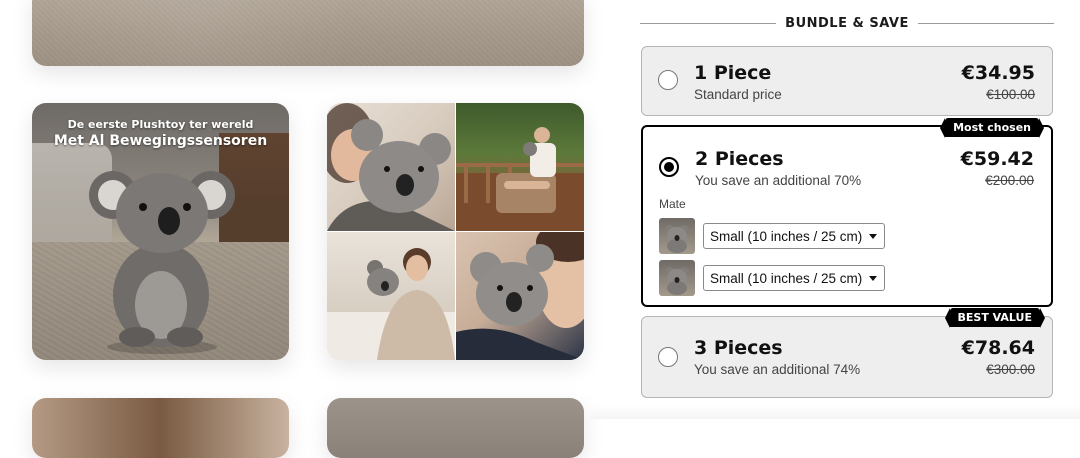  Describe the element at coordinates (835, 412) in the screenshot. I see `page-bottom-fade` at that location.